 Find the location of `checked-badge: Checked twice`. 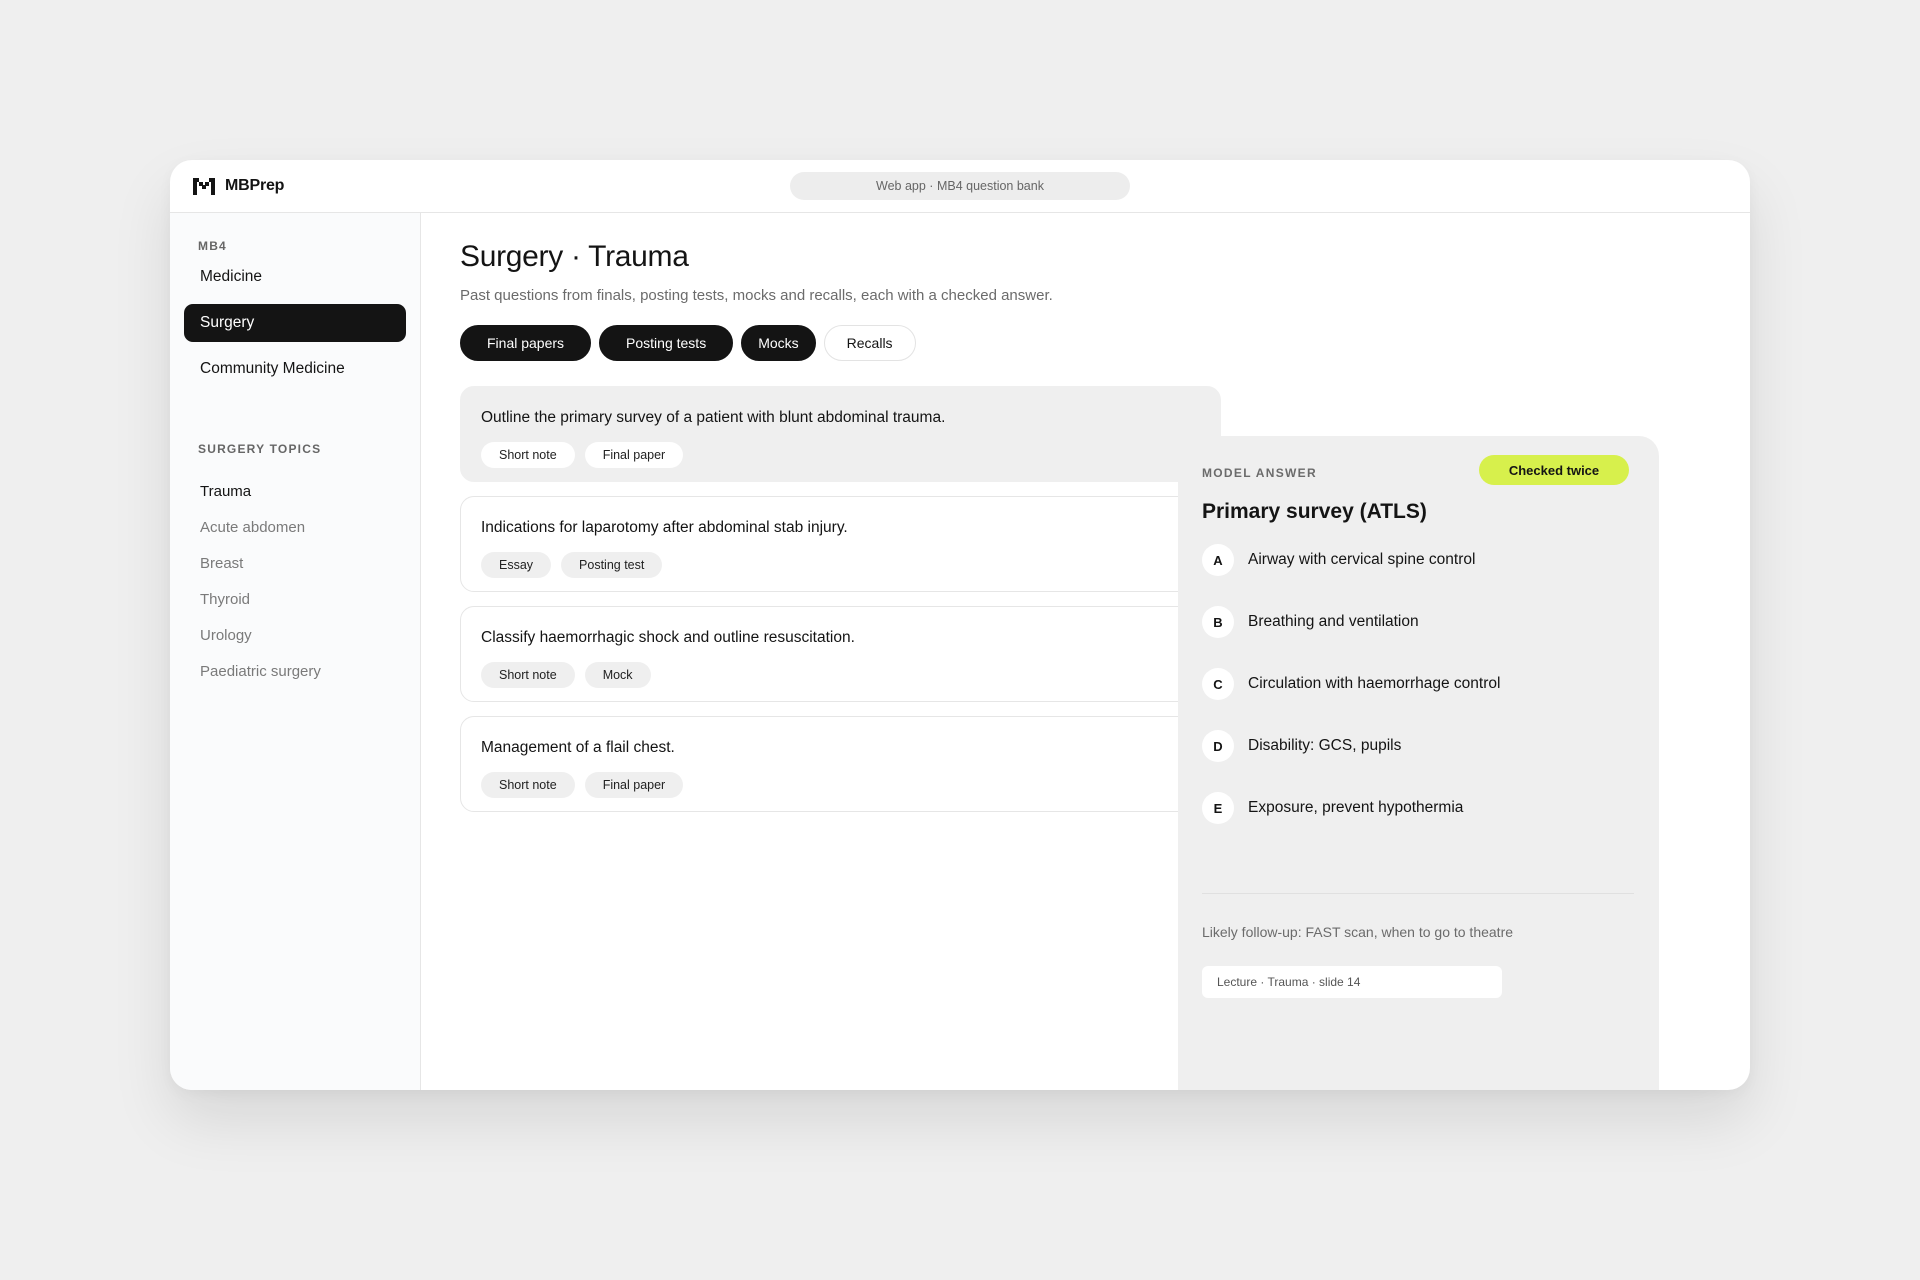

checked-badge: Checked twice is located at coordinates (1554, 470).